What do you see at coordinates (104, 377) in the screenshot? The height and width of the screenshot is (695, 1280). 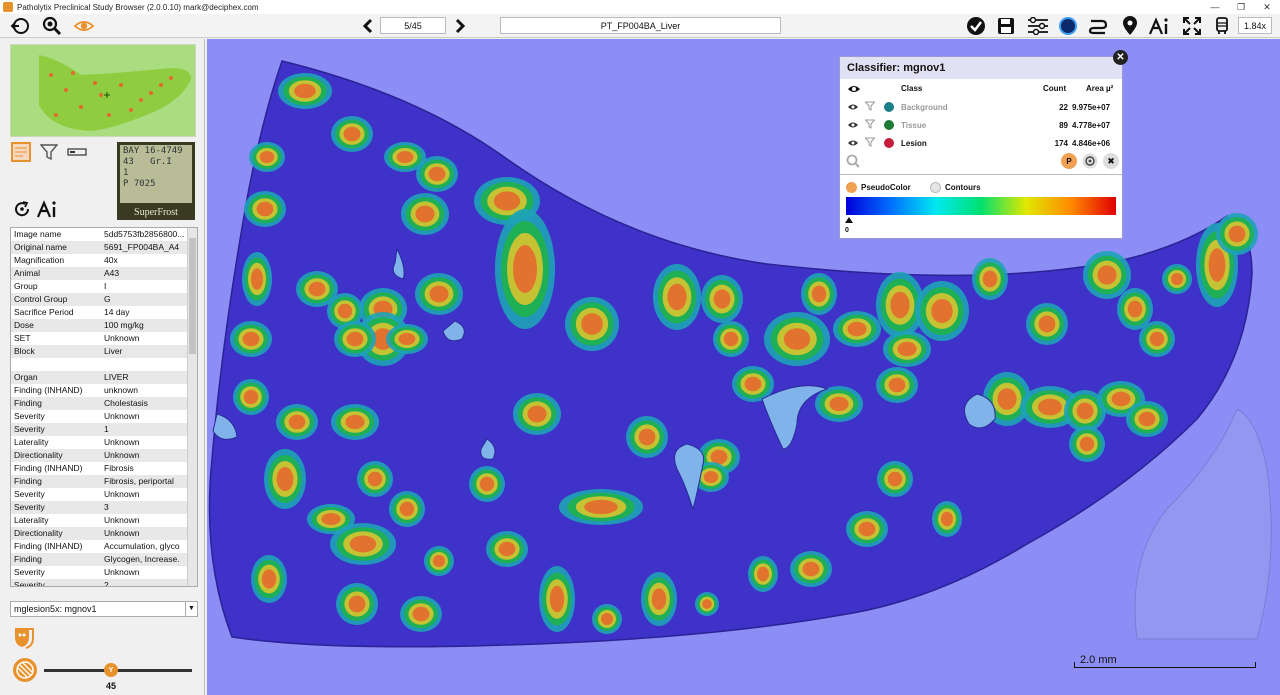 I see `metadata-row: Organ LIVER` at bounding box center [104, 377].